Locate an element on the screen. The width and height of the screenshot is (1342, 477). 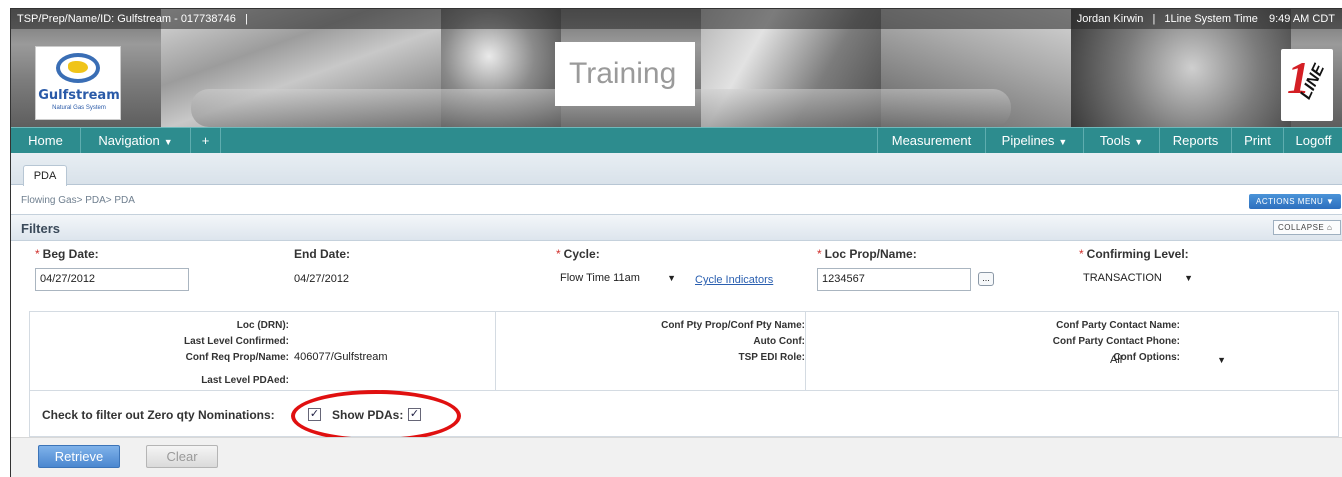
last-level-pdaed-label: Last Level PDAed: is located at coordinates (245, 380).